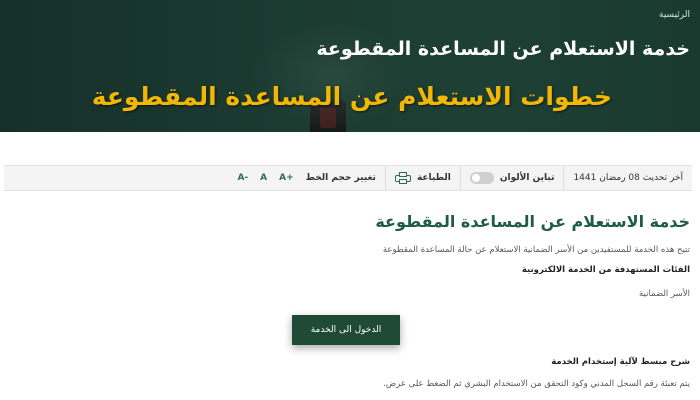 This screenshot has height=400, width=700. Describe the element at coordinates (527, 178) in the screenshot. I see `contrast-label: تباين الألوان` at that location.